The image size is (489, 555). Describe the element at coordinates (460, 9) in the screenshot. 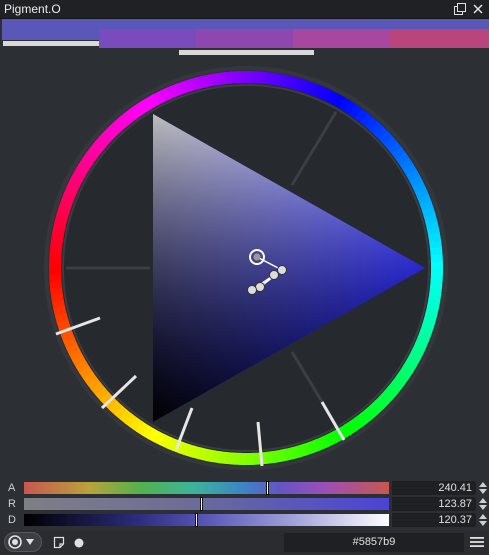

I see `float-icon` at that location.